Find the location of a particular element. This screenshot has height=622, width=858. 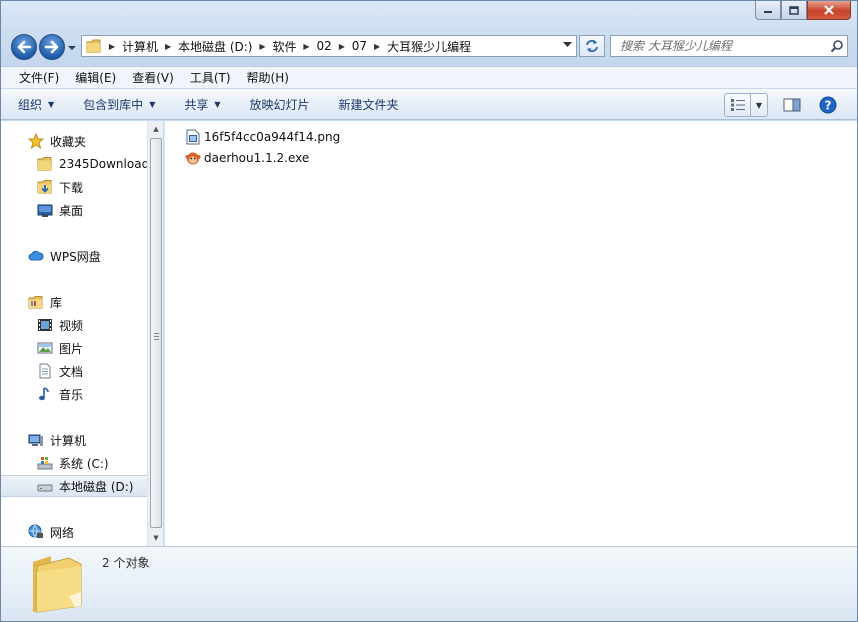

search-icon is located at coordinates (837, 46).